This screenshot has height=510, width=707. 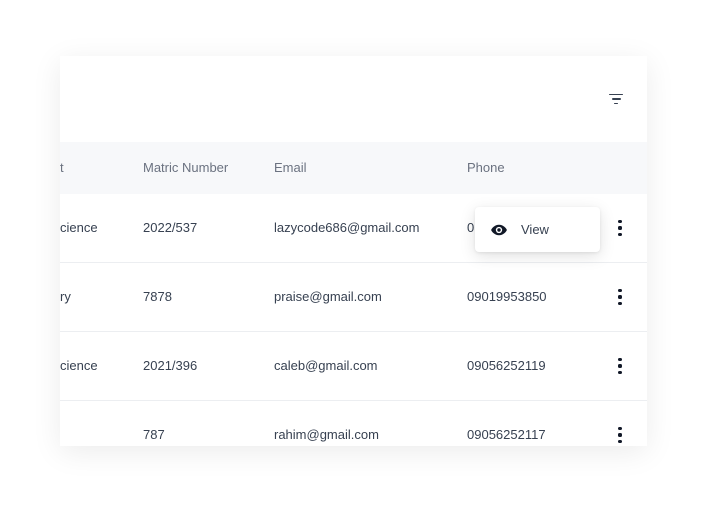 What do you see at coordinates (499, 229) in the screenshot?
I see `eye-icon` at bounding box center [499, 229].